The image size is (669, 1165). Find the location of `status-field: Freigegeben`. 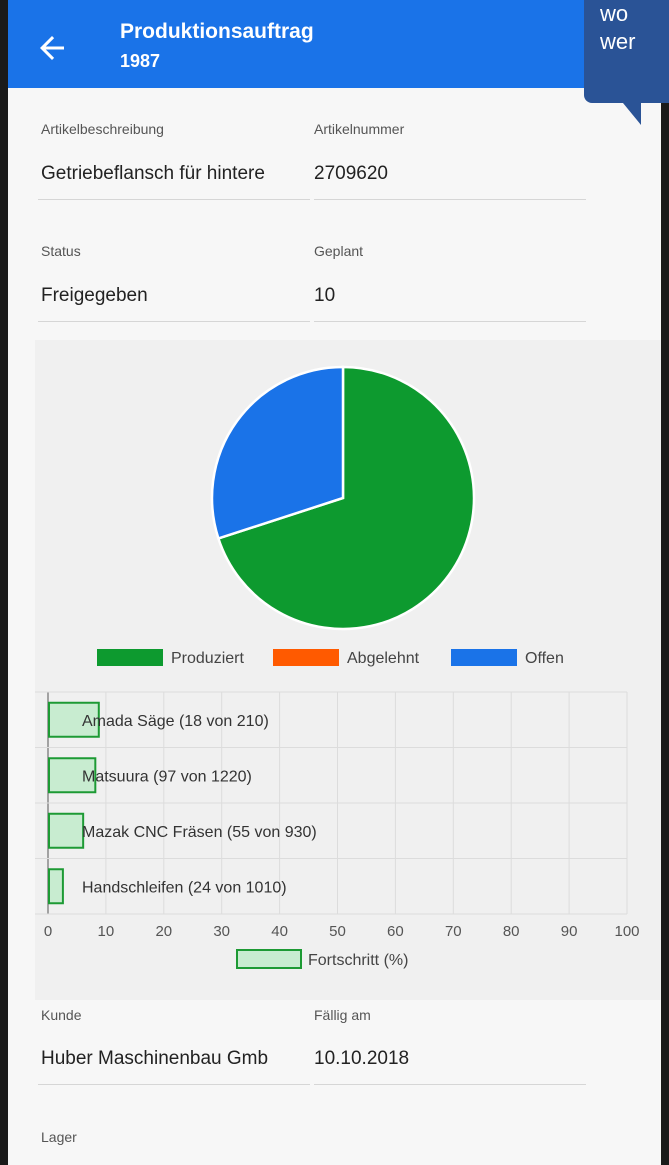

status-field: Freigegeben is located at coordinates (94, 296).